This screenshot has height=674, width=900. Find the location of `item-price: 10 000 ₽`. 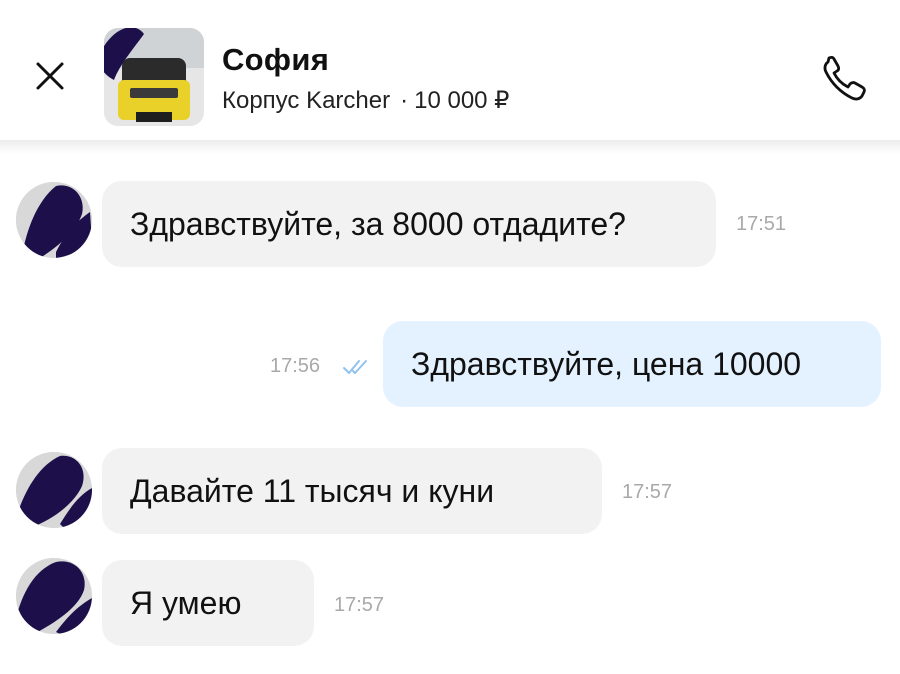

item-price: 10 000 ₽ is located at coordinates (462, 100).